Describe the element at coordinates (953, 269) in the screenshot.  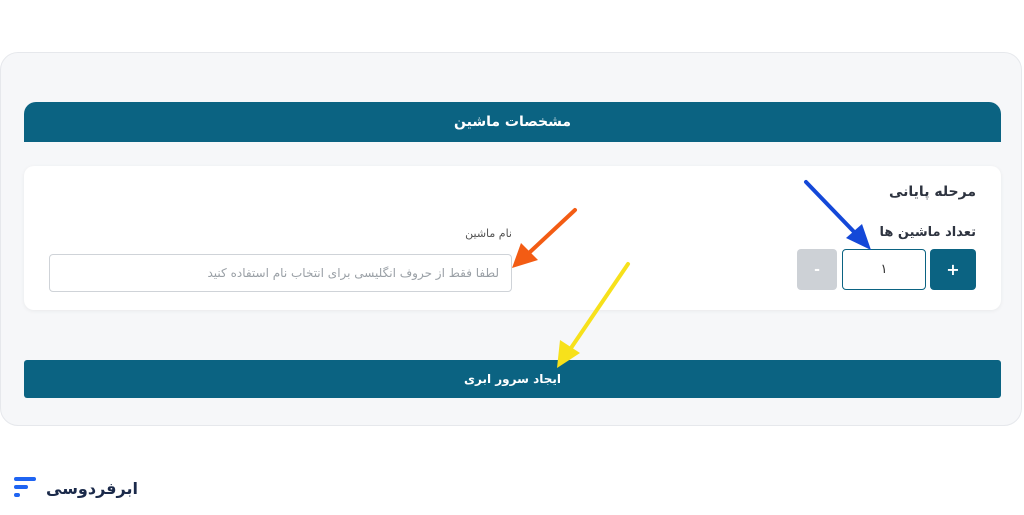
I see `increment-button: +` at that location.